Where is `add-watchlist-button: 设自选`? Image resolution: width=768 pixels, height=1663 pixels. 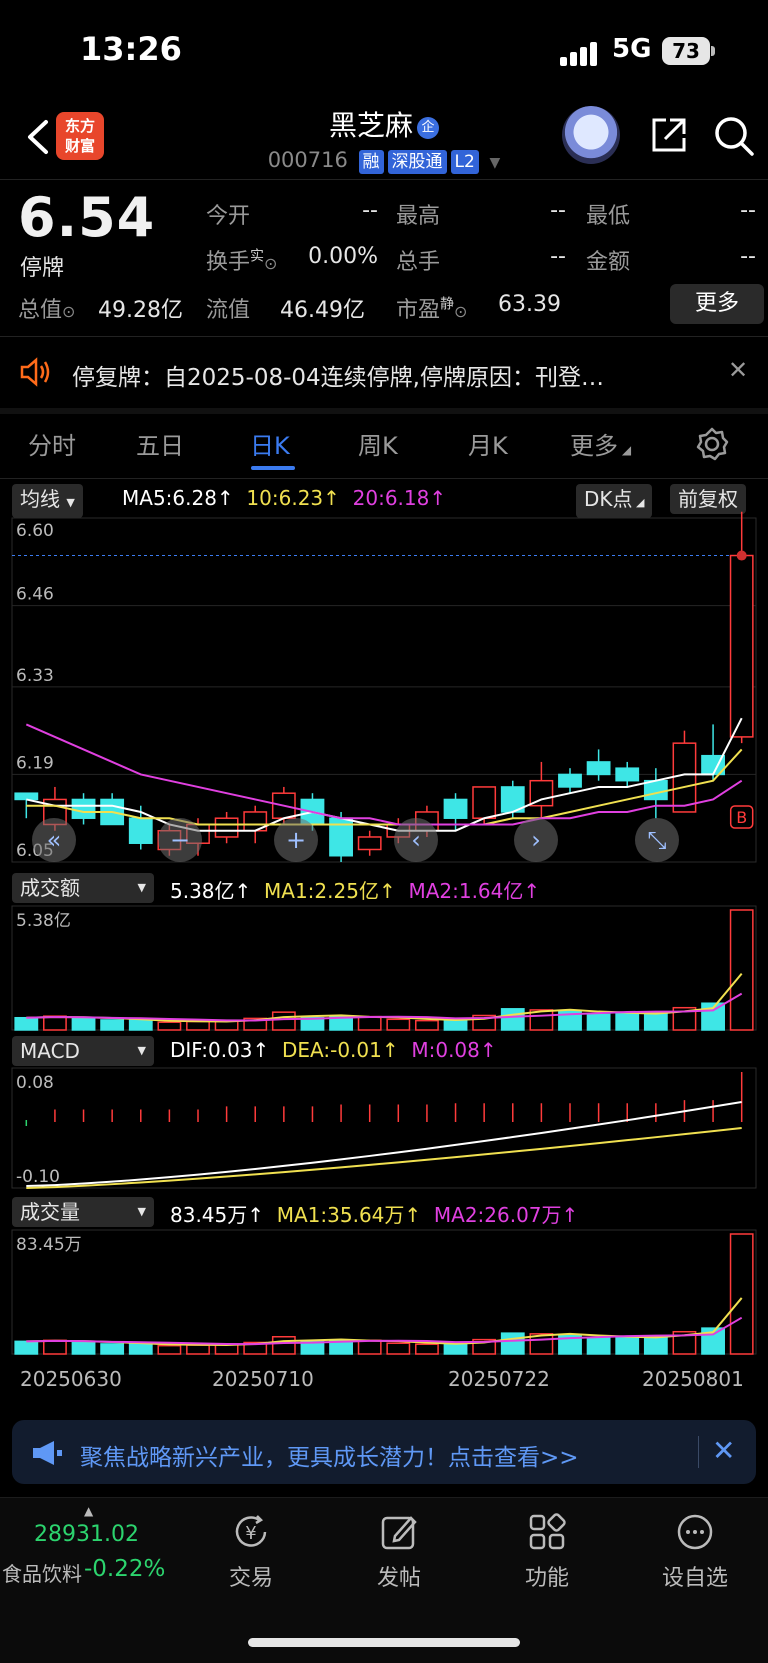
add-watchlist-button: 设自选 is located at coordinates (695, 1551).